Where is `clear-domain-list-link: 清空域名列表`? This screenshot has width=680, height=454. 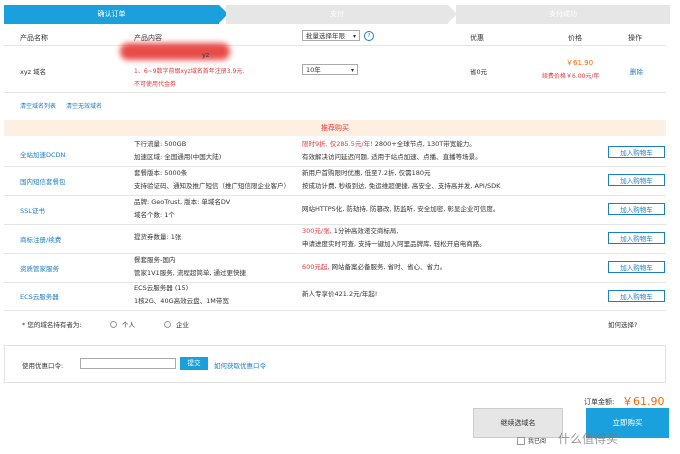
clear-domain-list-link: 清空域名列表 is located at coordinates (38, 105).